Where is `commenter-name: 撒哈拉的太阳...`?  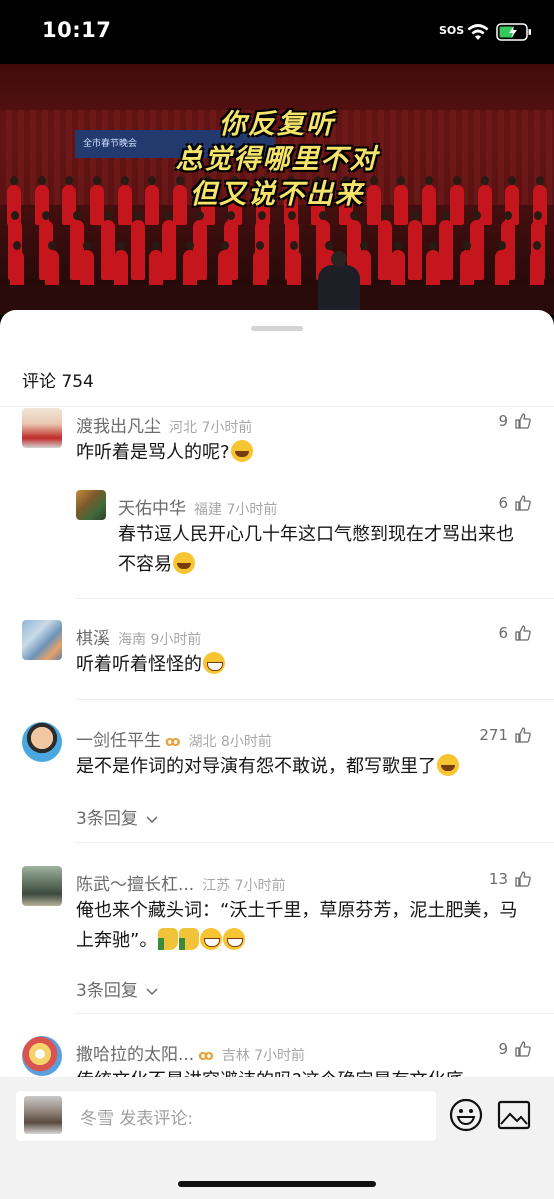
commenter-name: 撒哈拉的太阳... is located at coordinates (135, 1052).